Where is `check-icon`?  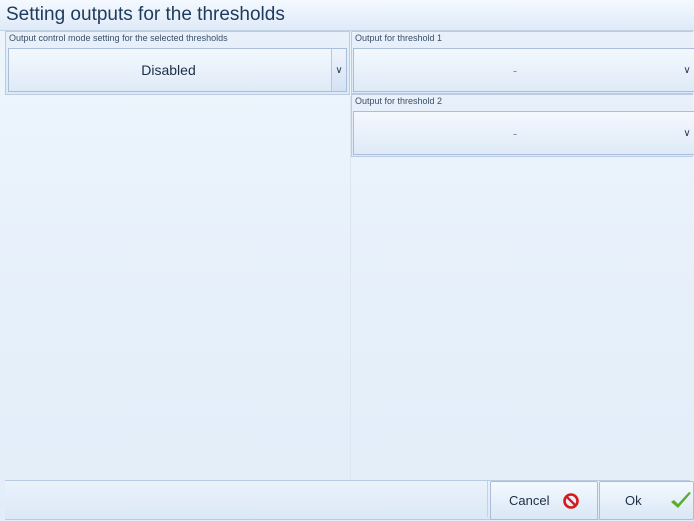 check-icon is located at coordinates (681, 501).